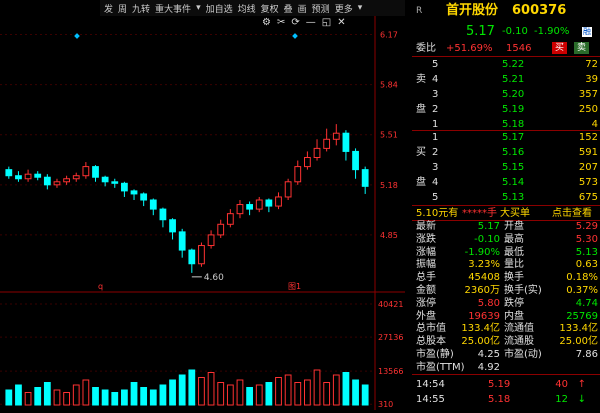  Describe the element at coordinates (588, 197) in the screenshot. I see `buy-volume: 675` at that location.